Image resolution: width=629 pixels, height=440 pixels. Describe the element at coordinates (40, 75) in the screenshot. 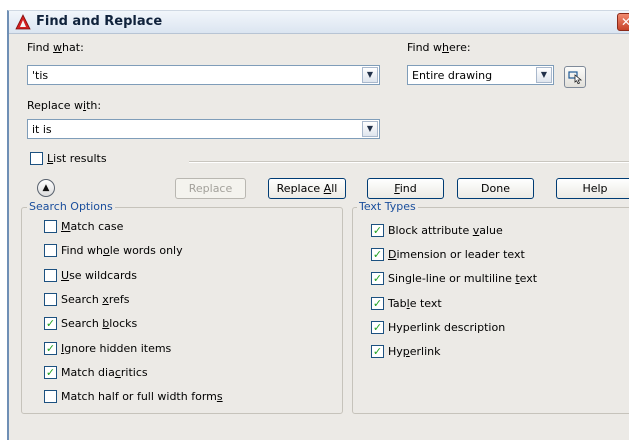

I see `find-what-value: 'tis` at that location.